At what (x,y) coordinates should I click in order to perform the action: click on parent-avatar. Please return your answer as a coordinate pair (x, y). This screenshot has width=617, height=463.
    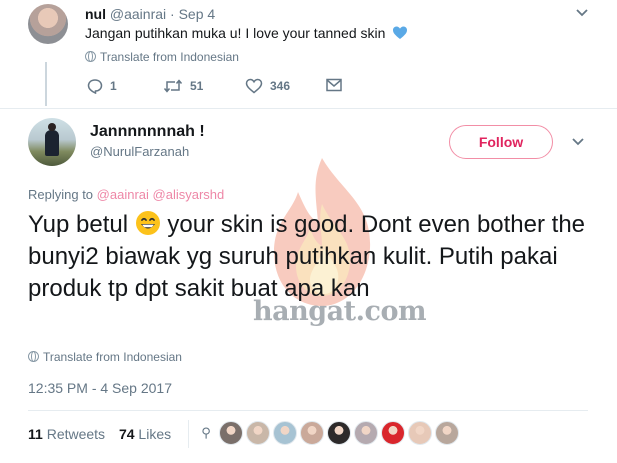
    Looking at the image, I should click on (48, 24).